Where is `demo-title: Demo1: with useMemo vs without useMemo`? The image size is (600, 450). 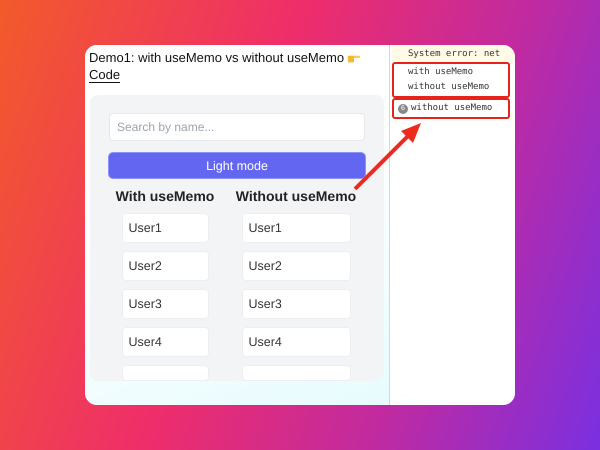 demo-title: Demo1: with useMemo vs without useMemo is located at coordinates (216, 57).